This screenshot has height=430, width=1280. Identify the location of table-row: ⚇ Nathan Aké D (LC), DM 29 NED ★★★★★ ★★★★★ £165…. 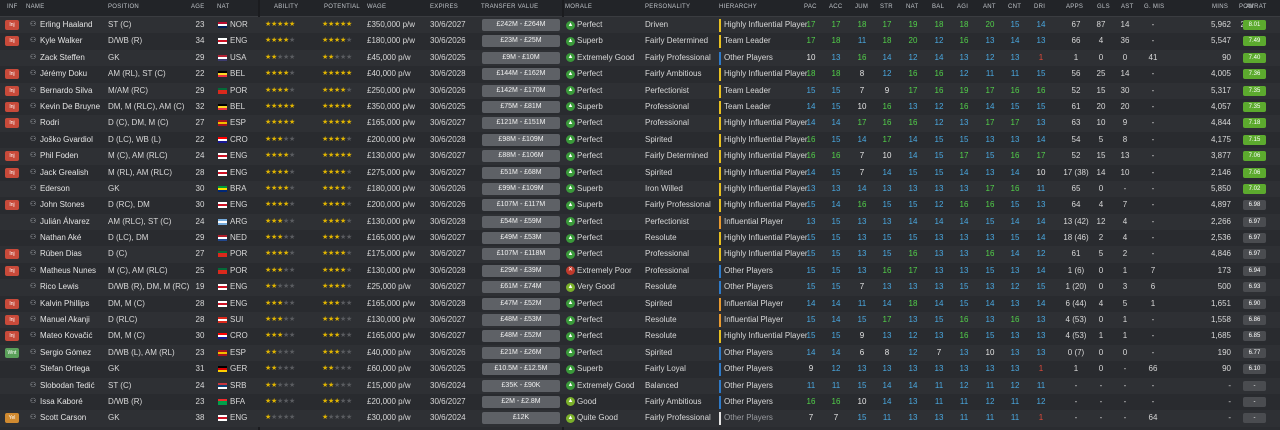
(640, 238).